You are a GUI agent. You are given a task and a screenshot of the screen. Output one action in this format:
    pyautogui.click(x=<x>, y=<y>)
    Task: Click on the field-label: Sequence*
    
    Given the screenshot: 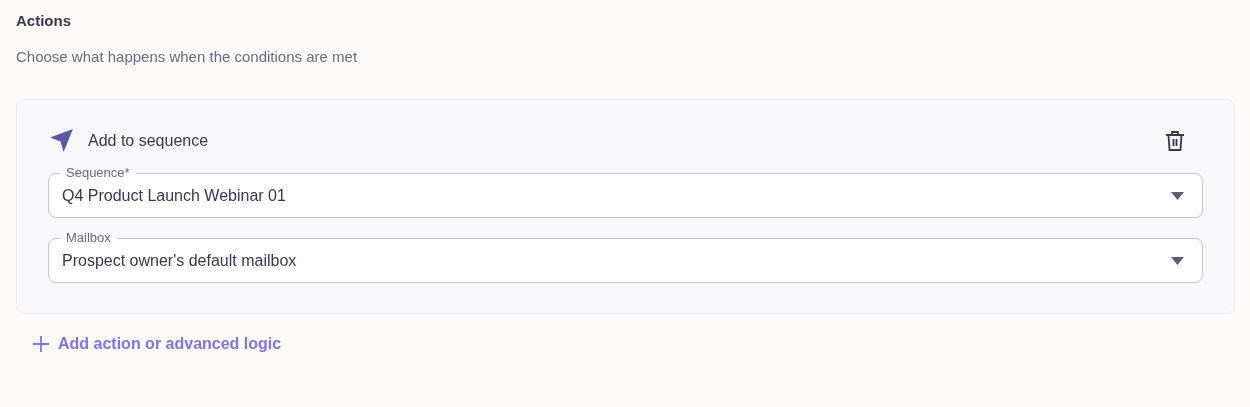 What is the action you would take?
    pyautogui.click(x=98, y=173)
    